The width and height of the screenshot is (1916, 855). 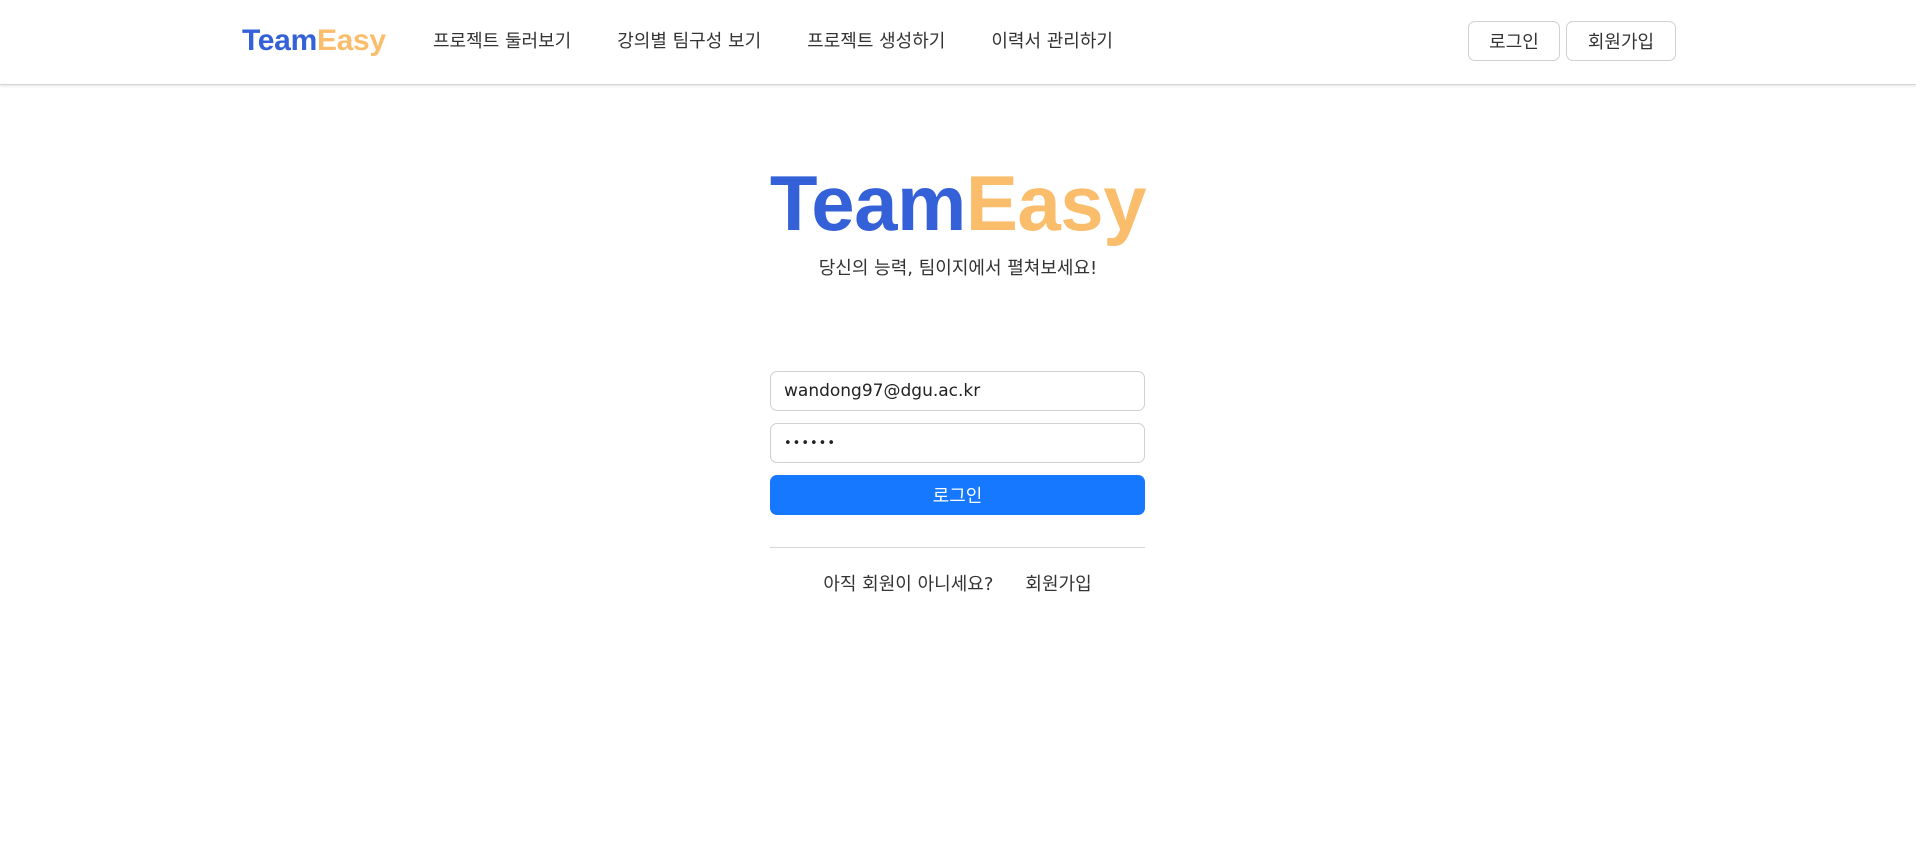 What do you see at coordinates (1514, 41) in the screenshot?
I see `header-login-button: 로그인` at bounding box center [1514, 41].